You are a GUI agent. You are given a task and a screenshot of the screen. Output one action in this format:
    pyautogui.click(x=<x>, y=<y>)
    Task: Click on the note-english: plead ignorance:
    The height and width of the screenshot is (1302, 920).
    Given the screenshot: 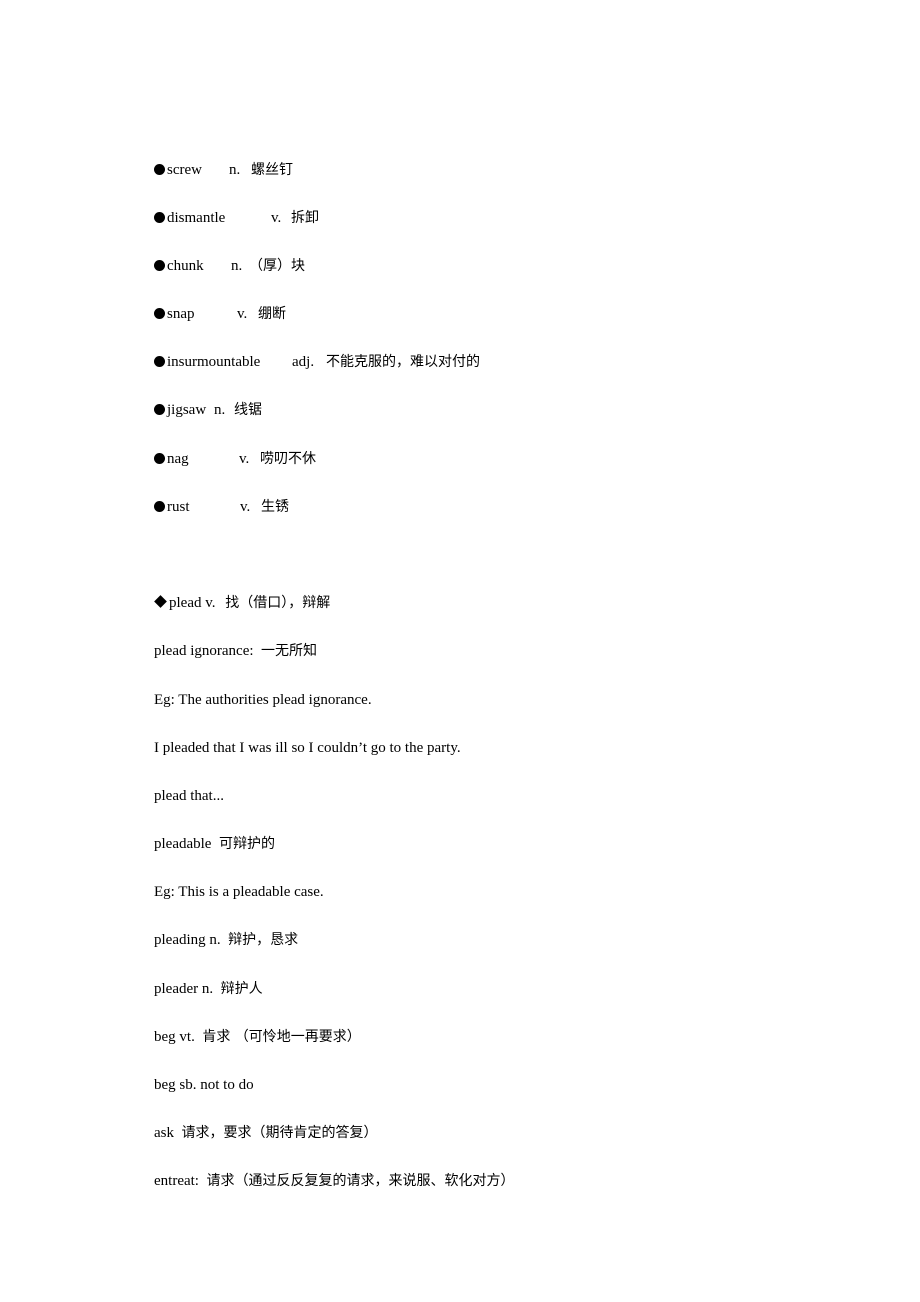 What is the action you would take?
    pyautogui.click(x=204, y=651)
    